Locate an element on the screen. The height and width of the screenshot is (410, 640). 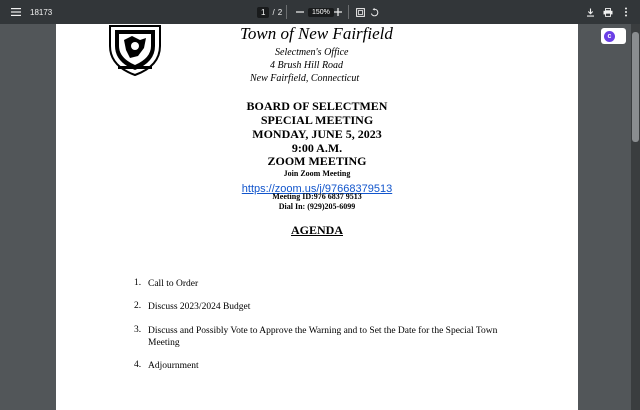
join-label: Join Zoom Meeting is located at coordinates (317, 173).